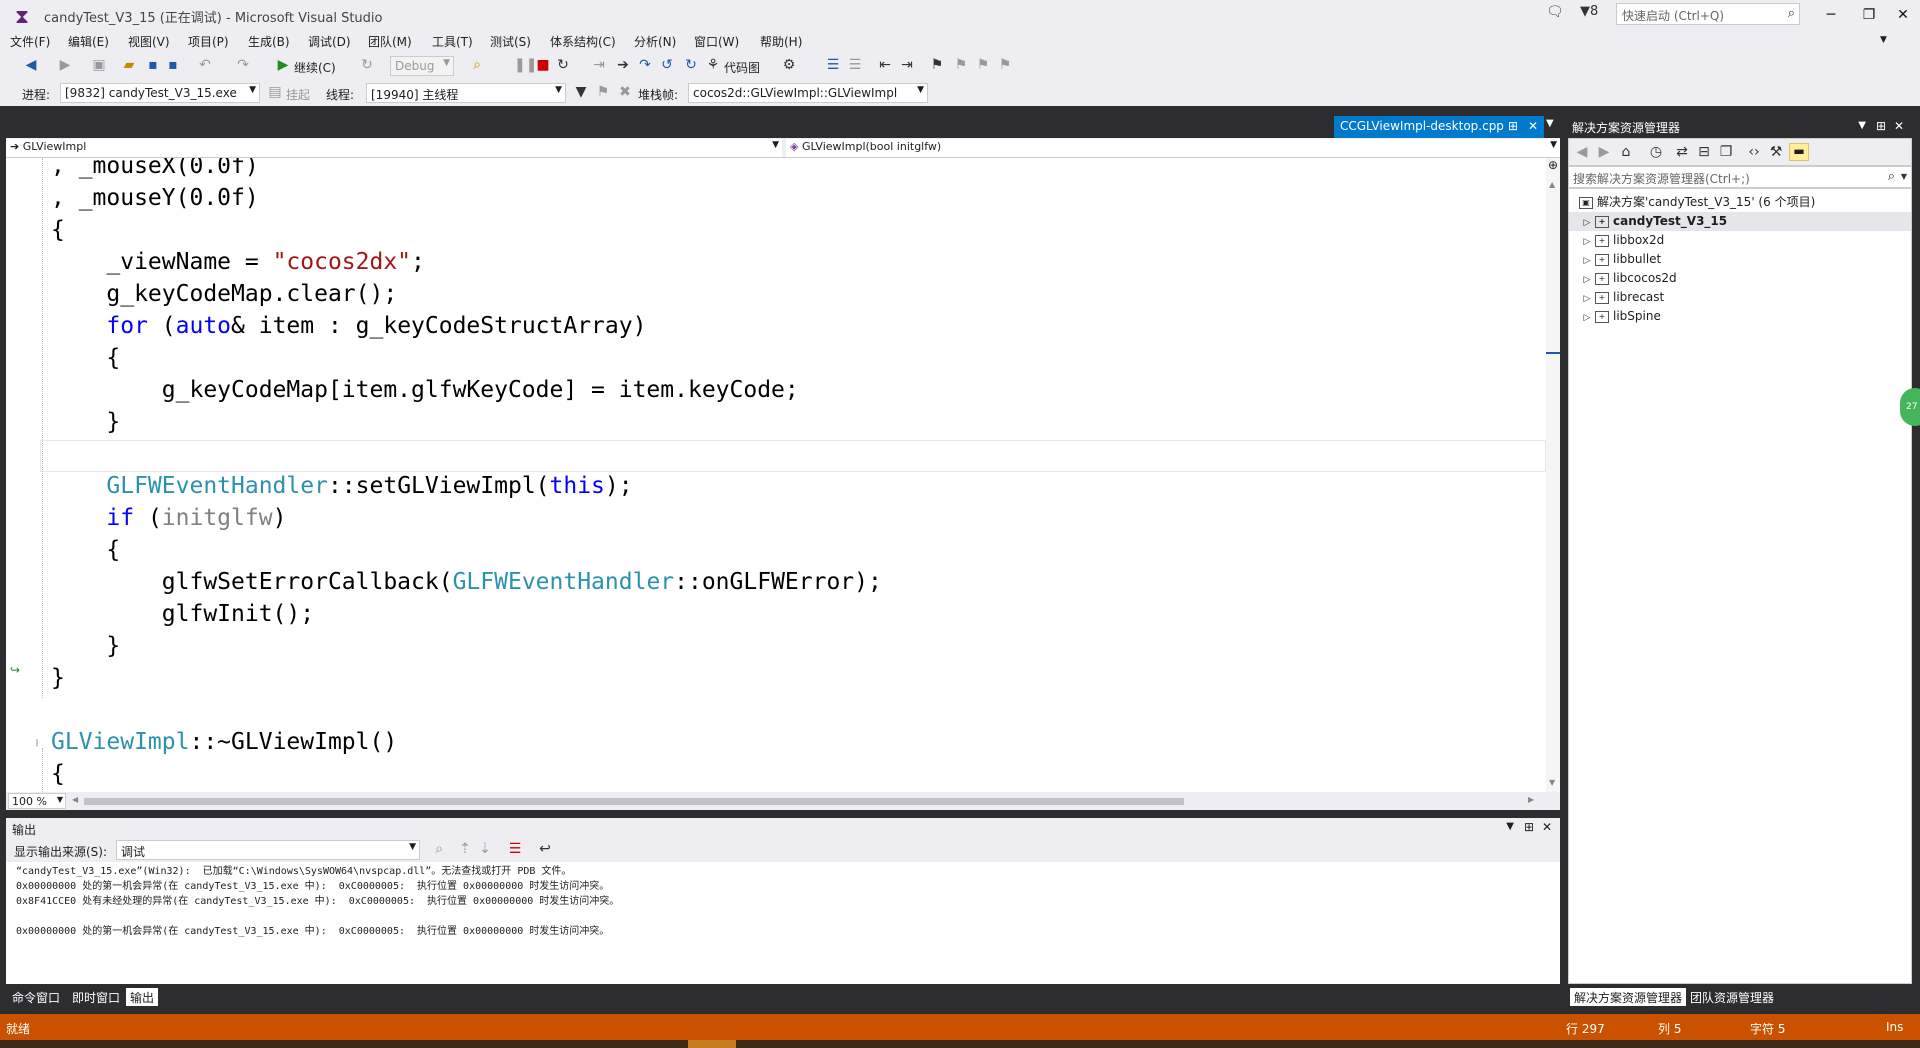  Describe the element at coordinates (466, 93) in the screenshot. I see `thread-select: [19940] 主线程 ▼` at that location.